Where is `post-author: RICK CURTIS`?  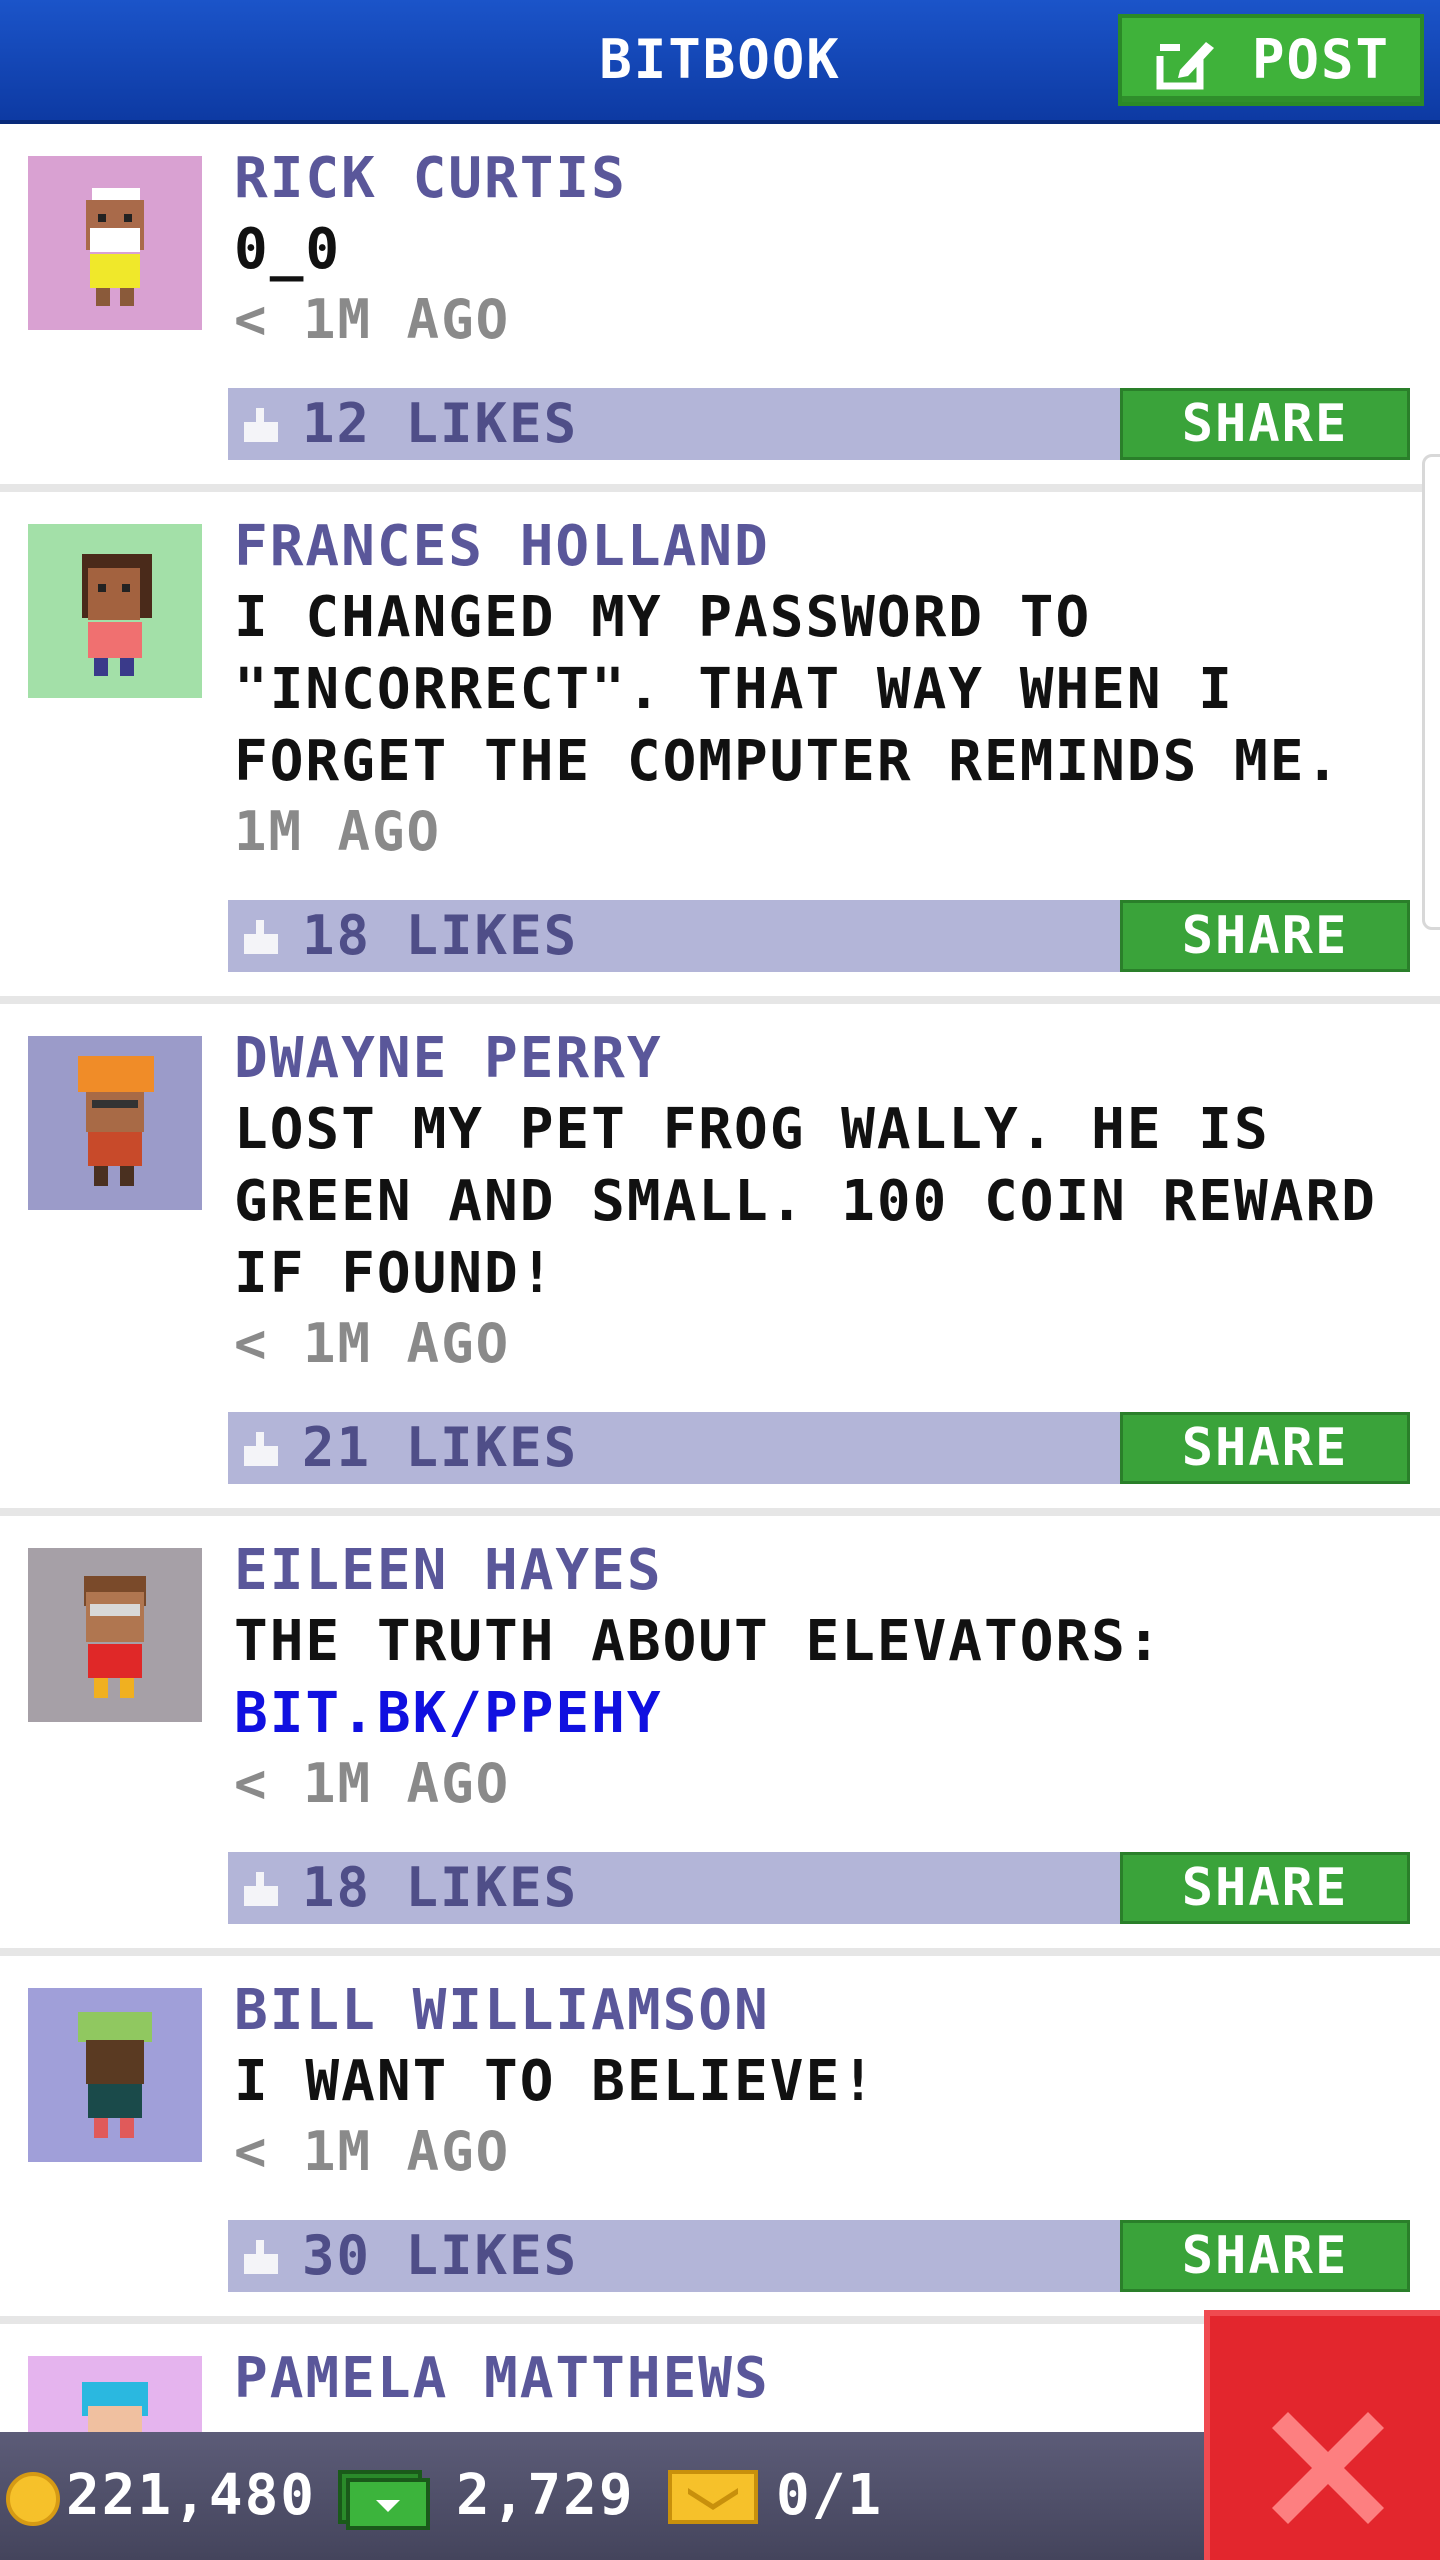 post-author: RICK CURTIS is located at coordinates (430, 178).